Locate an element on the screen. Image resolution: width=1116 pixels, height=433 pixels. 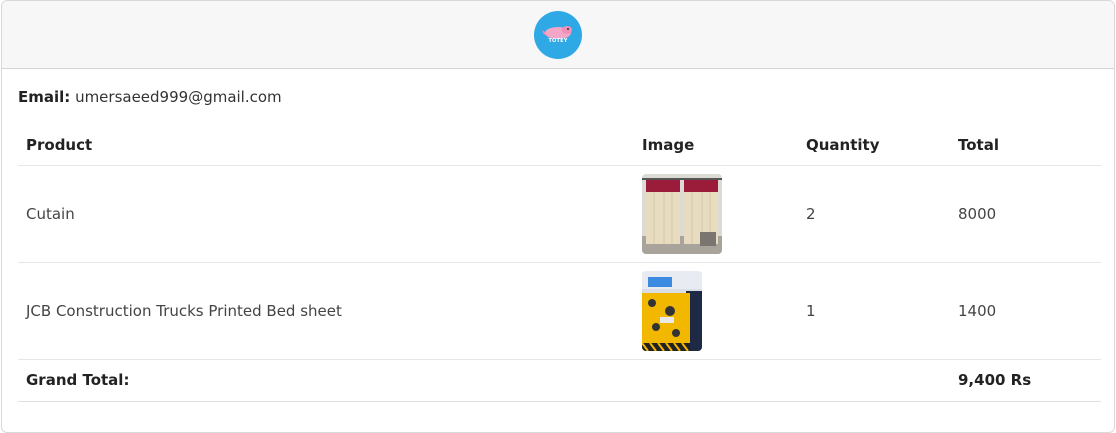
product-total: 8000 is located at coordinates (1025, 214).